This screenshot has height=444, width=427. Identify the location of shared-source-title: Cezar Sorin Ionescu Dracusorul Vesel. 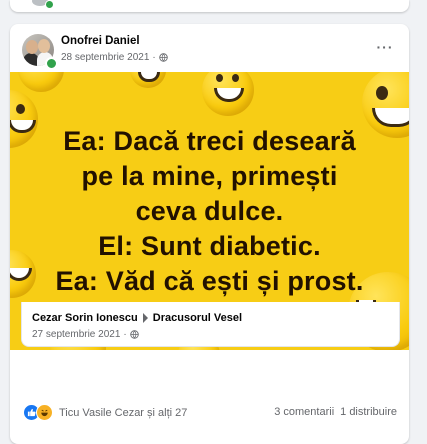
(137, 318).